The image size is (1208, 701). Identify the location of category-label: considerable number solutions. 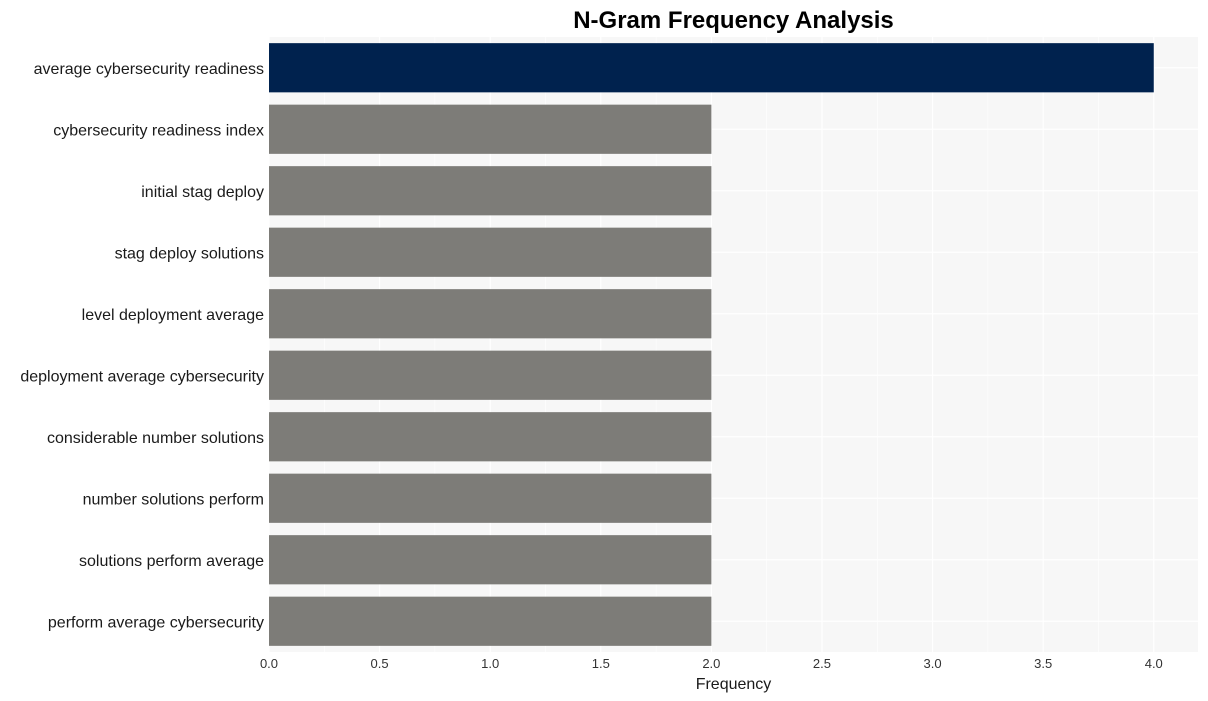
(155, 438).